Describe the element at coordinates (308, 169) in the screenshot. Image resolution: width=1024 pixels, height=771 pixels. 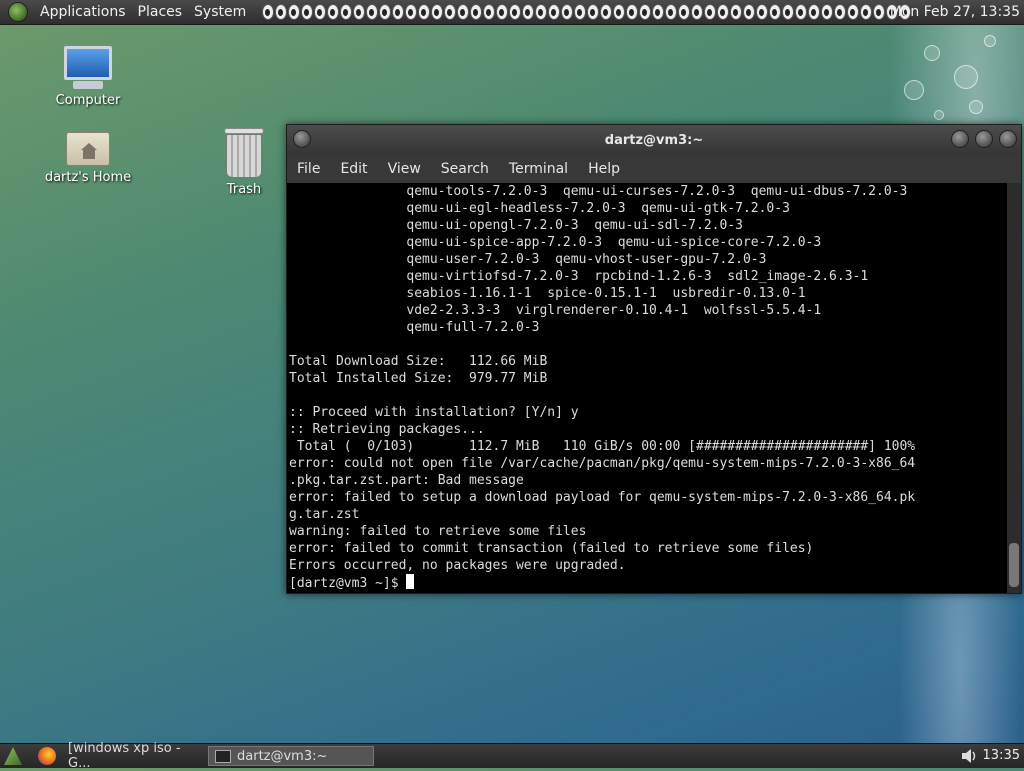
I see `menu-file: File` at that location.